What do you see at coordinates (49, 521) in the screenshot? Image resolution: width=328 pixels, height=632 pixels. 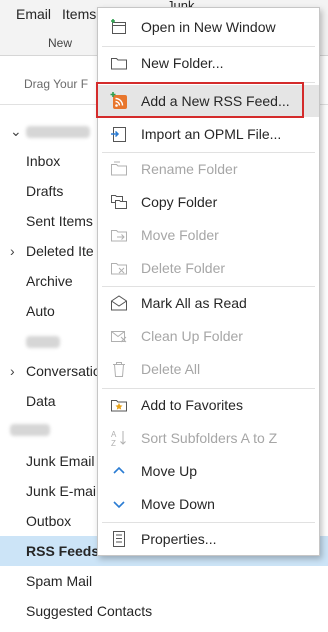 I see `folder-label: Outbox` at bounding box center [49, 521].